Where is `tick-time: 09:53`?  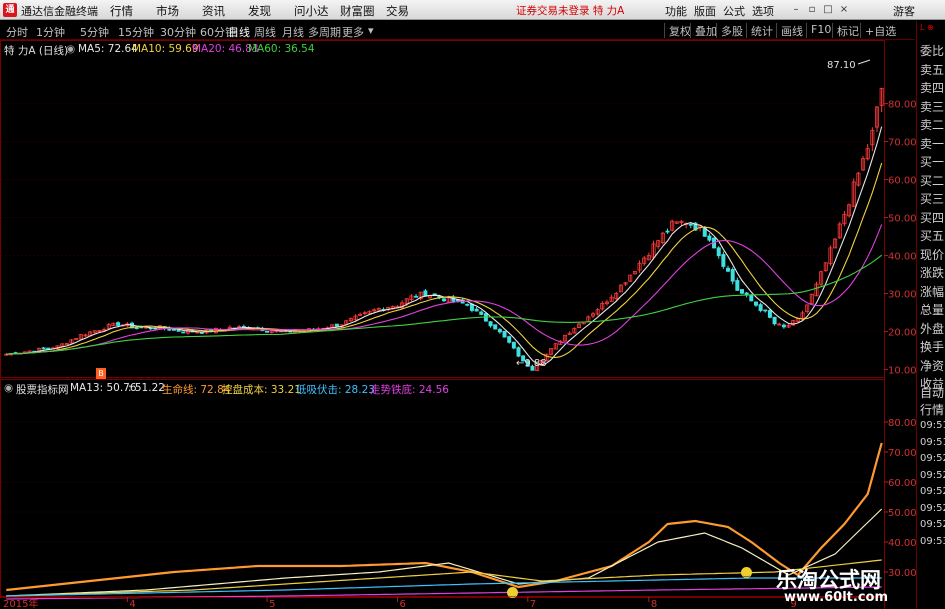 tick-time: 09:53 is located at coordinates (932, 541).